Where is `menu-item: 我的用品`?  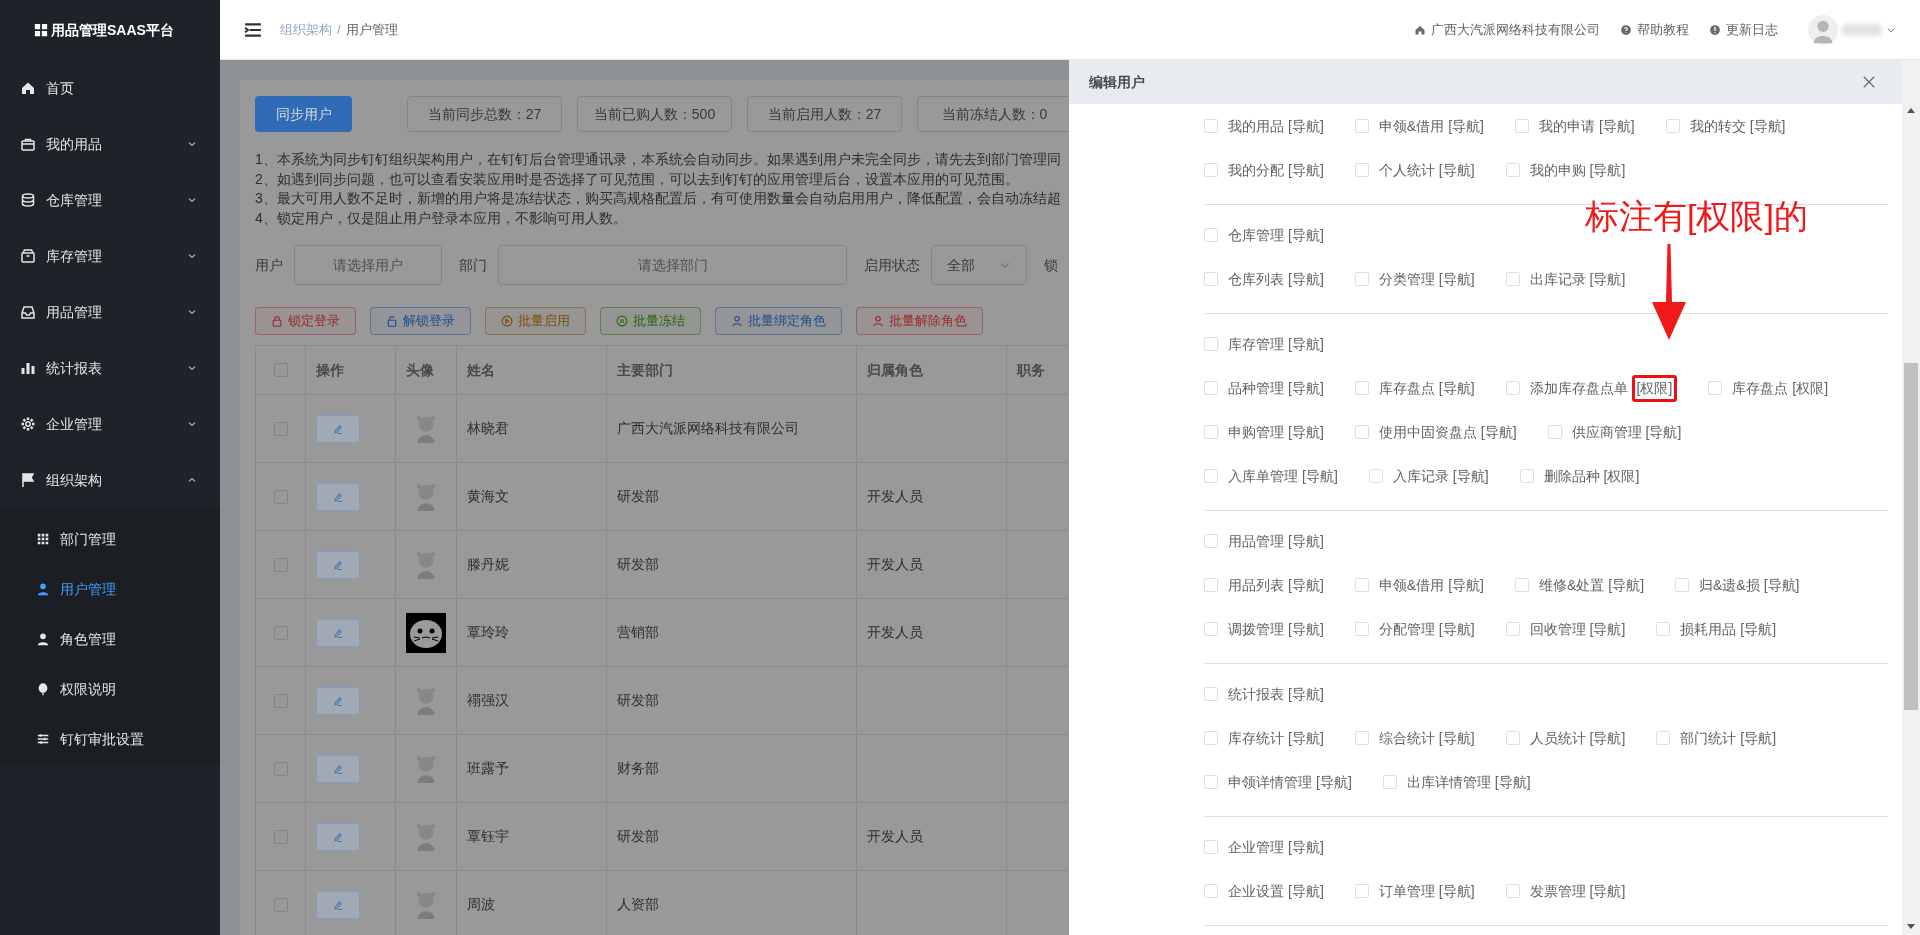 menu-item: 我的用品 is located at coordinates (110, 144).